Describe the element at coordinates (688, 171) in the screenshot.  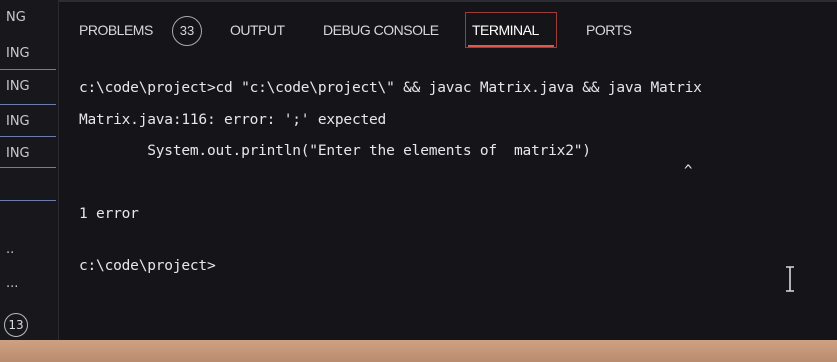
I see `error-caret: ^` at that location.